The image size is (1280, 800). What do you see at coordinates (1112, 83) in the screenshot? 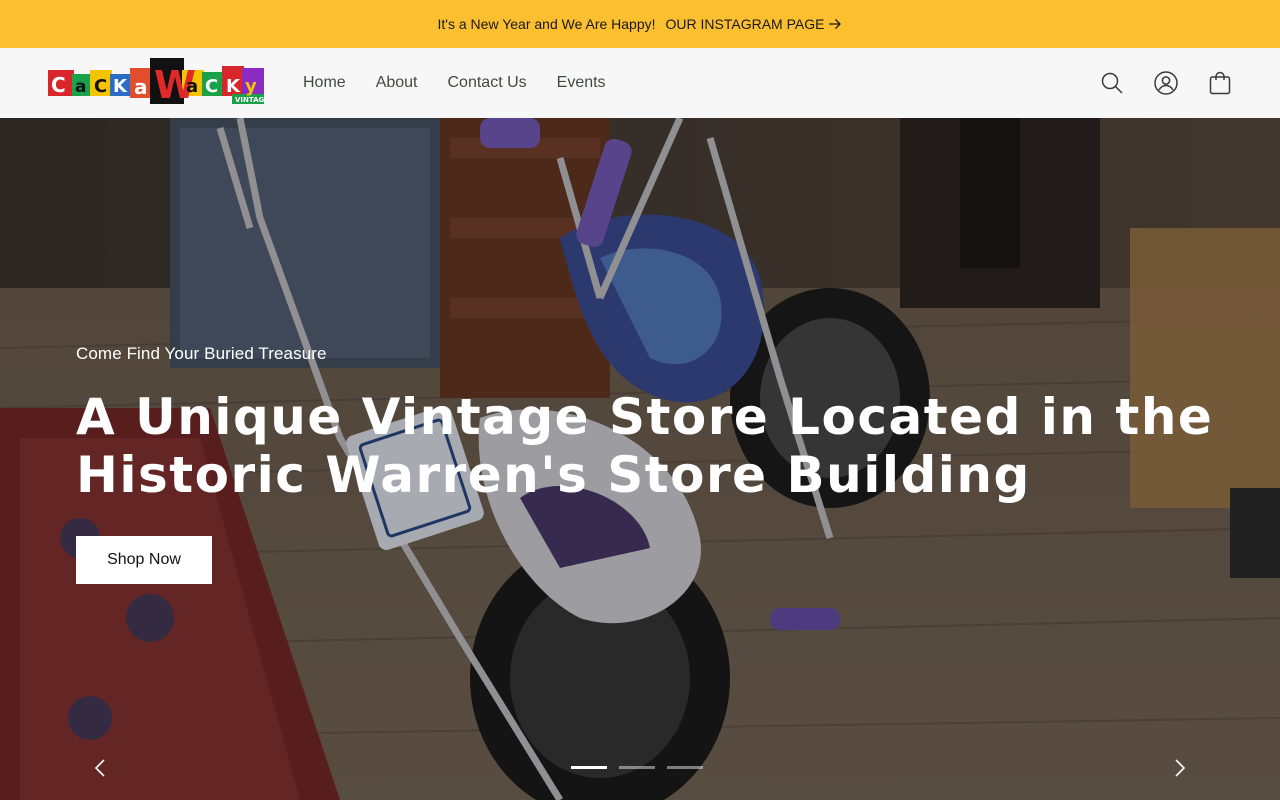
I see `search-icon` at bounding box center [1112, 83].